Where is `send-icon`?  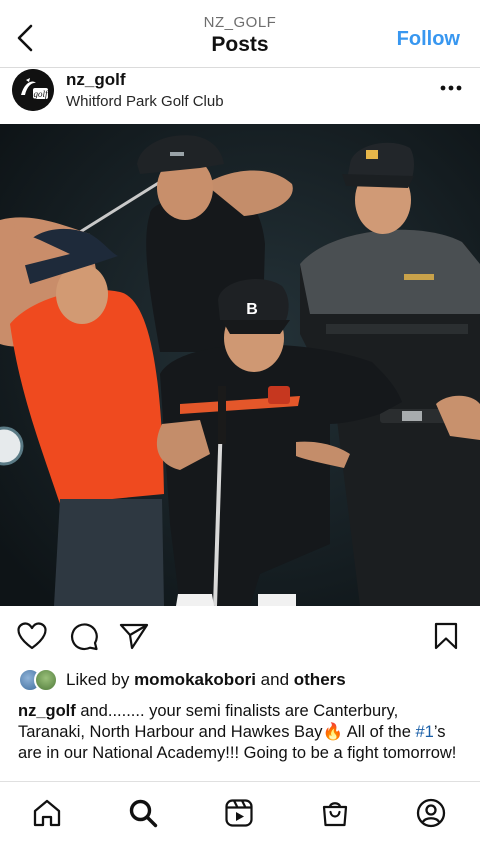 send-icon is located at coordinates (134, 636).